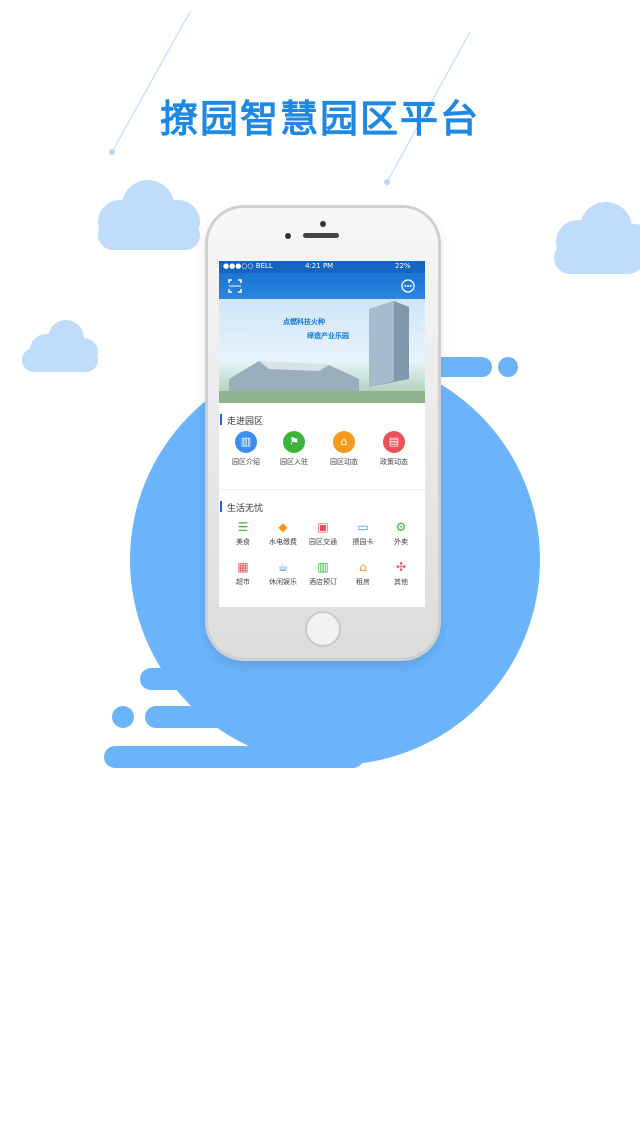  What do you see at coordinates (283, 527) in the screenshot?
I see `droplet-icon: ◆` at bounding box center [283, 527].